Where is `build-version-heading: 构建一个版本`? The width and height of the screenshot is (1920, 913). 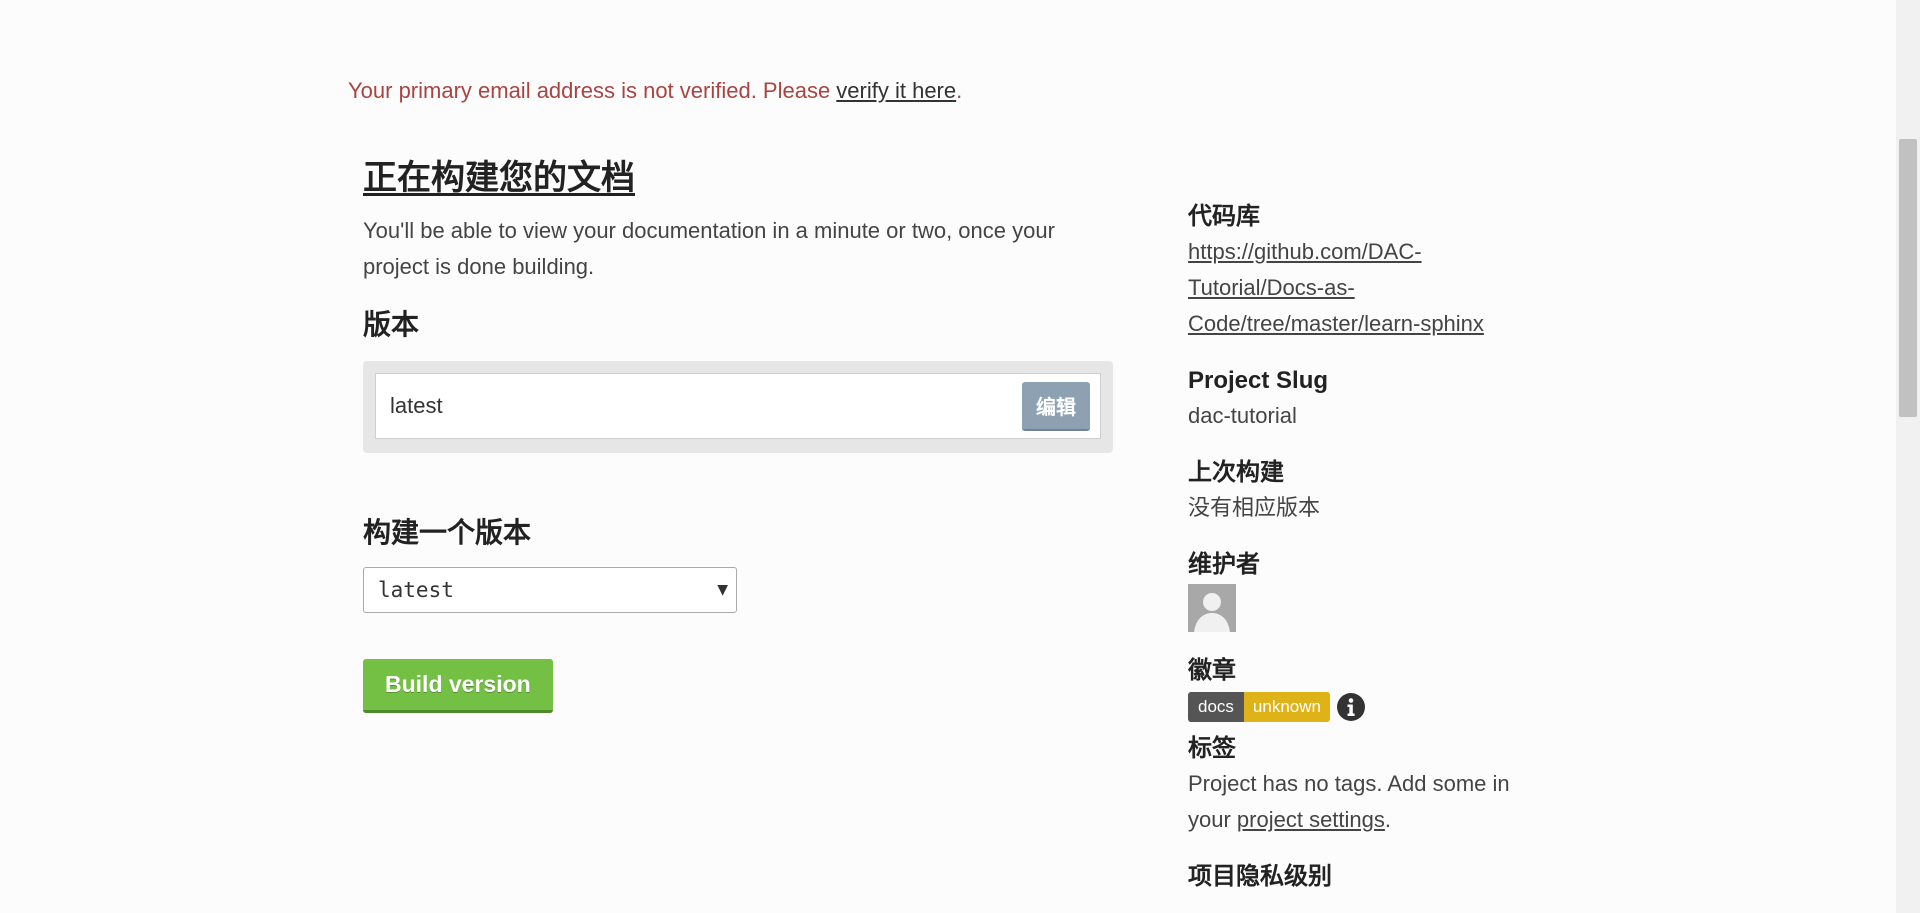 build-version-heading: 构建一个版本 is located at coordinates (447, 532).